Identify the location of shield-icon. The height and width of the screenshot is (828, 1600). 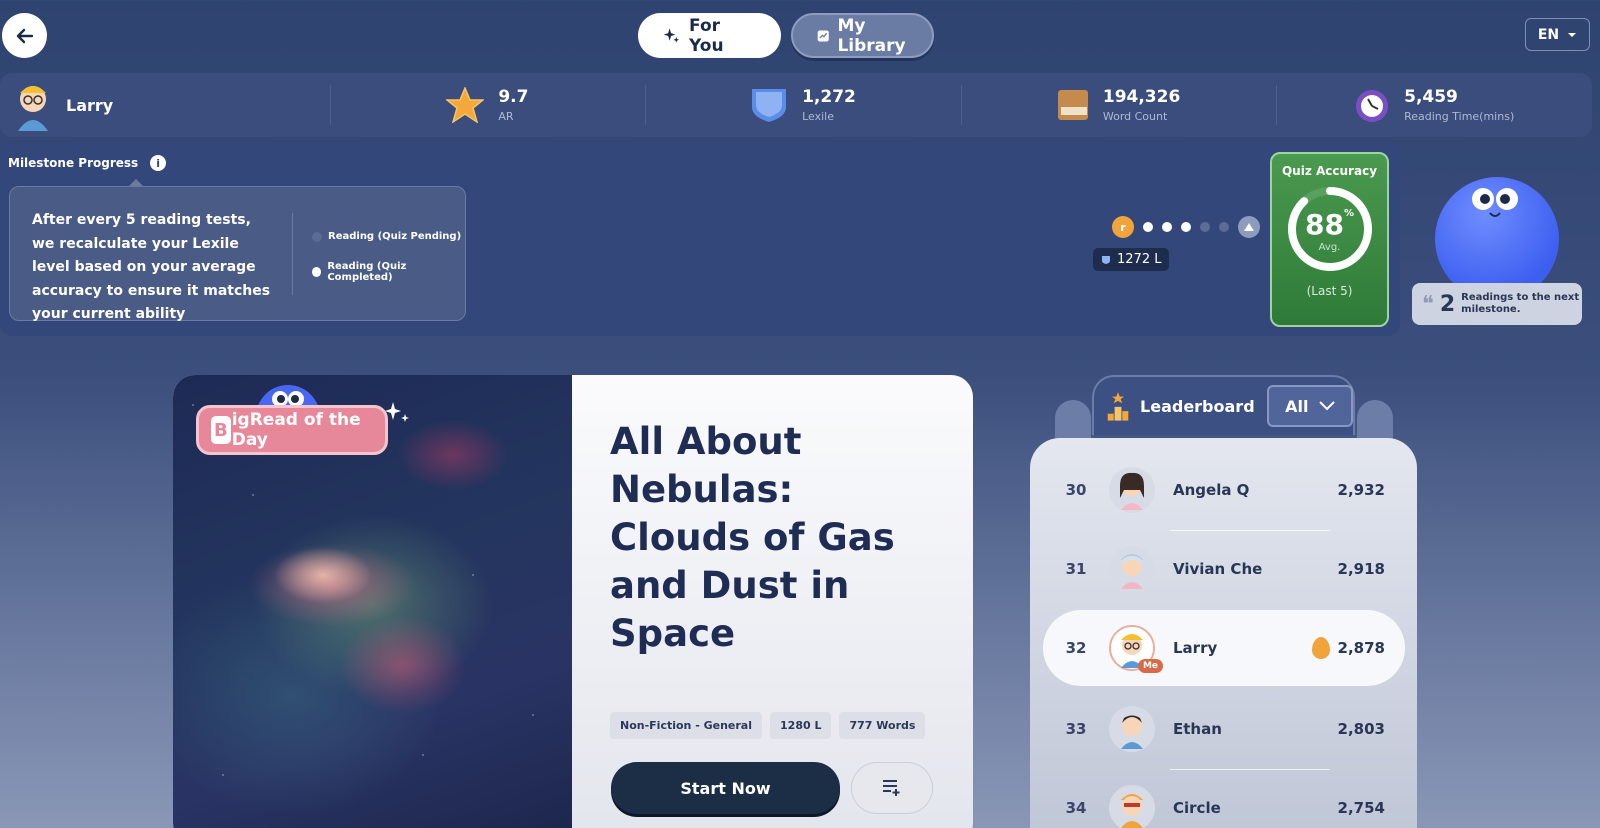
(1106, 259).